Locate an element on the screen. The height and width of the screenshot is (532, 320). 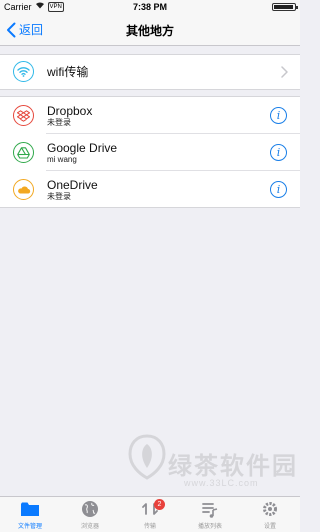
watermark-logo-icon is located at coordinates (147, 457).